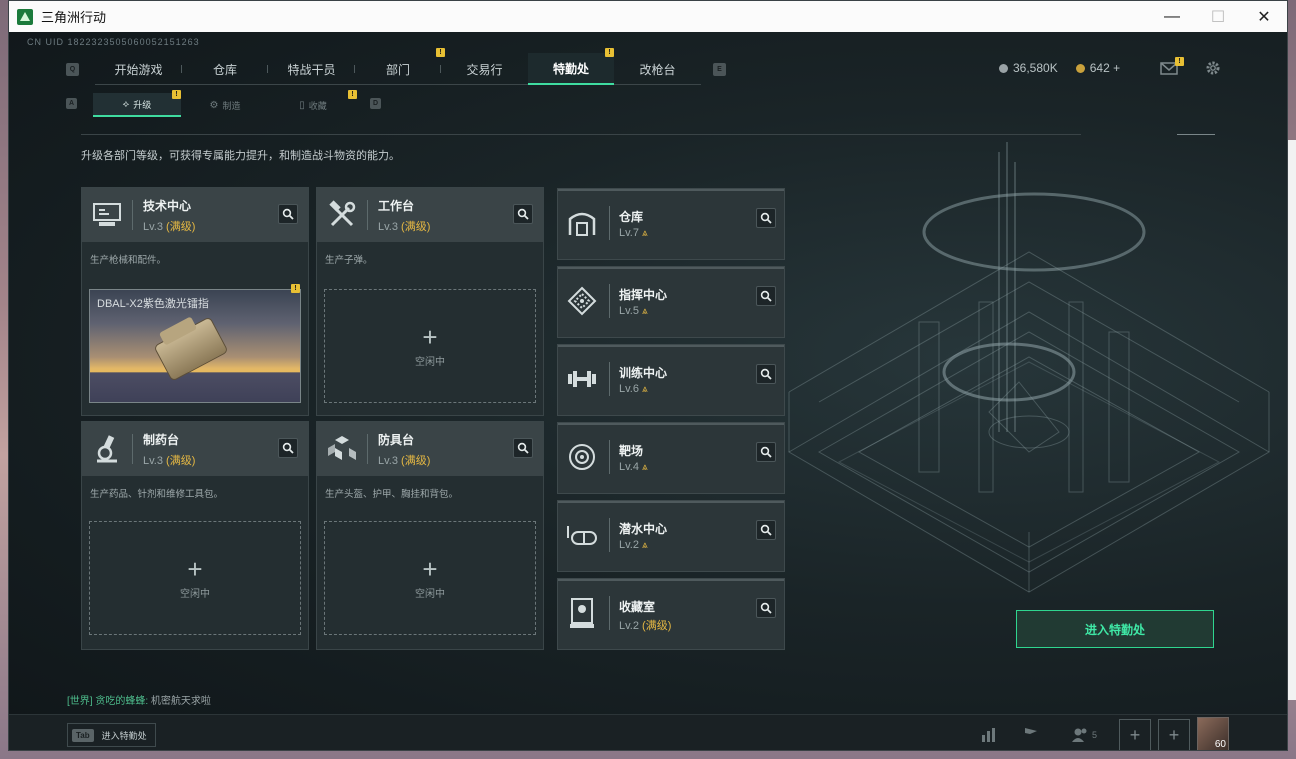 This screenshot has width=1296, height=759. What do you see at coordinates (1115, 629) in the screenshot?
I see `enter-special-ops-button: 进入特勤处` at bounding box center [1115, 629].